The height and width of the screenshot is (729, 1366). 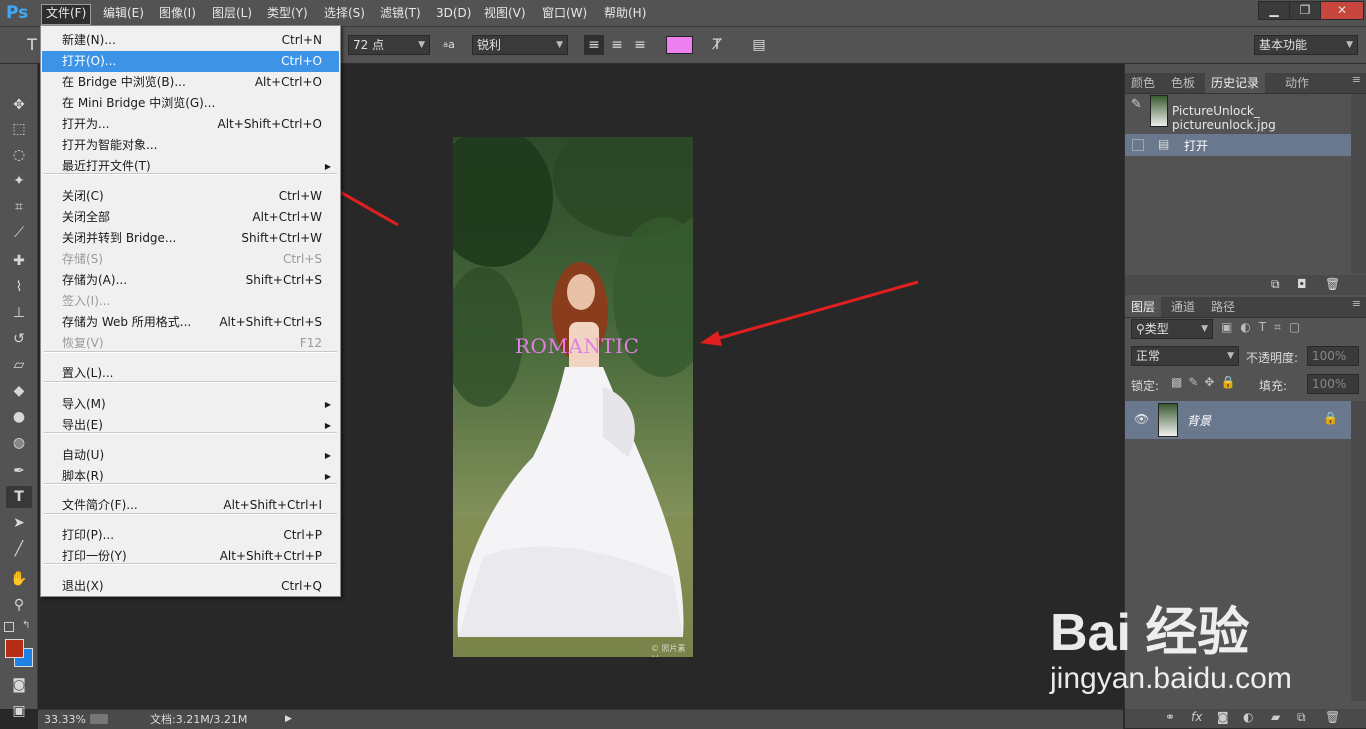 What do you see at coordinates (1275, 284) in the screenshot?
I see `new-document-from-state-icon: ⧉` at bounding box center [1275, 284].